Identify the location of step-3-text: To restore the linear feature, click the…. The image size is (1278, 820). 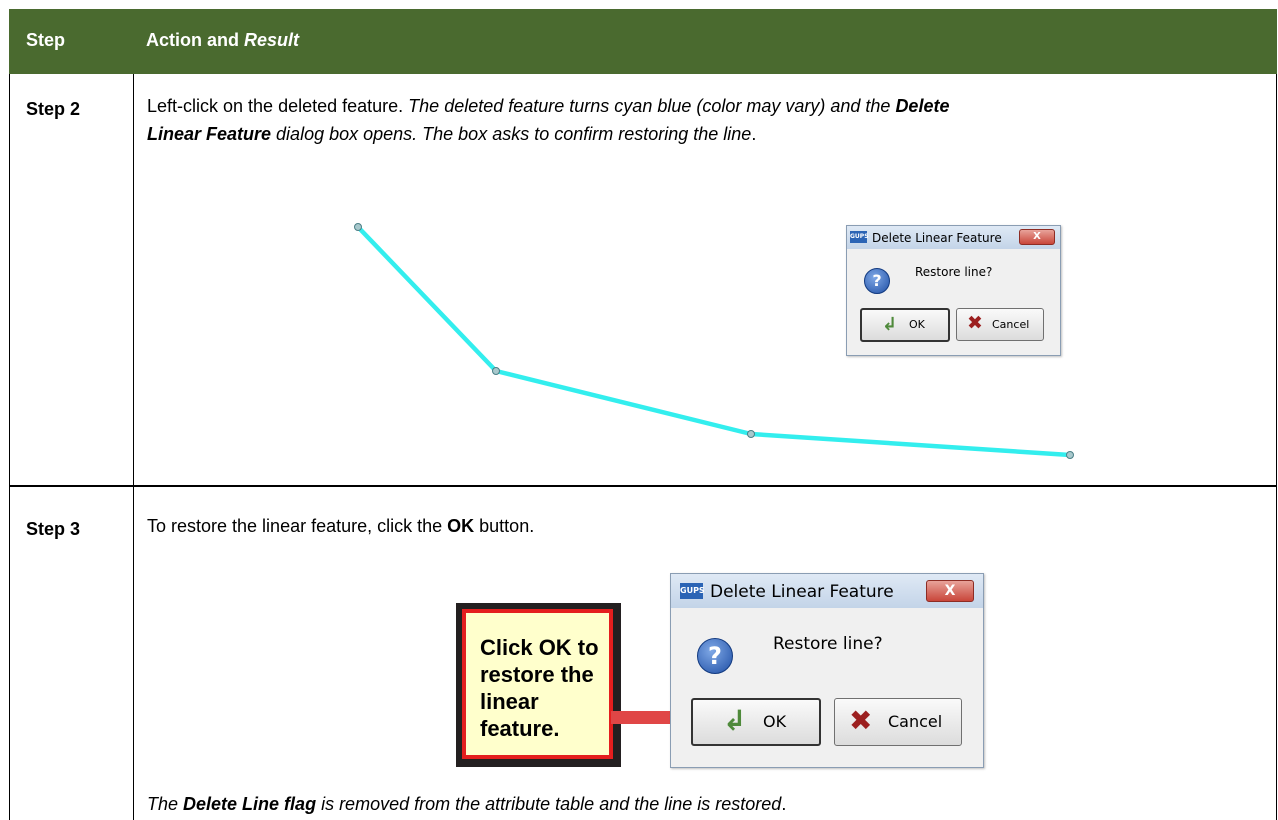
(341, 526).